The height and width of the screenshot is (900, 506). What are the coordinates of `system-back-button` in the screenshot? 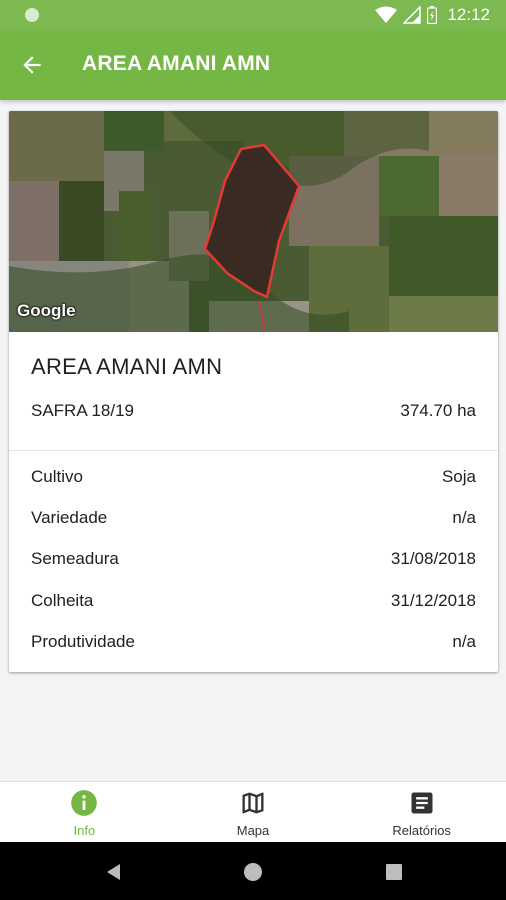 It's located at (114, 872).